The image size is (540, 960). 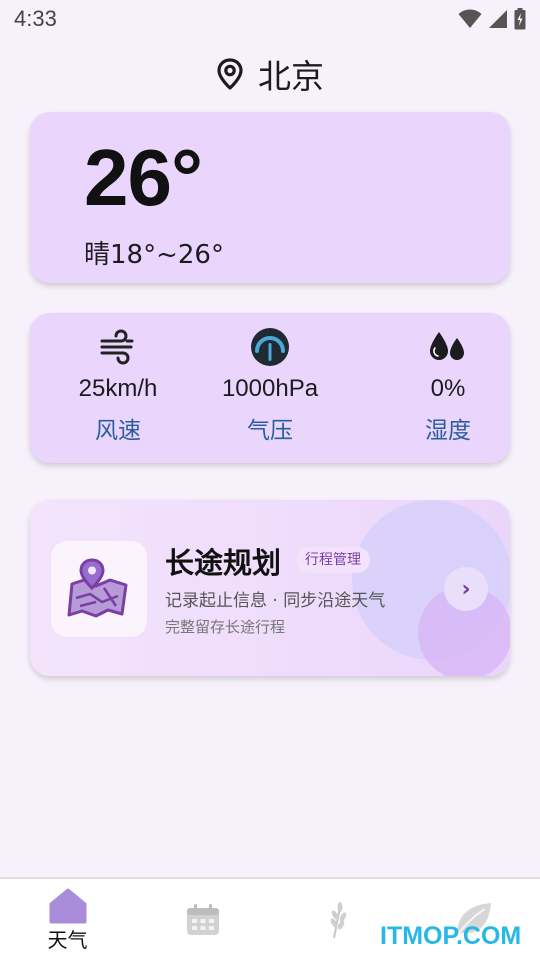 I want to click on plan-icon-container, so click(x=99, y=589).